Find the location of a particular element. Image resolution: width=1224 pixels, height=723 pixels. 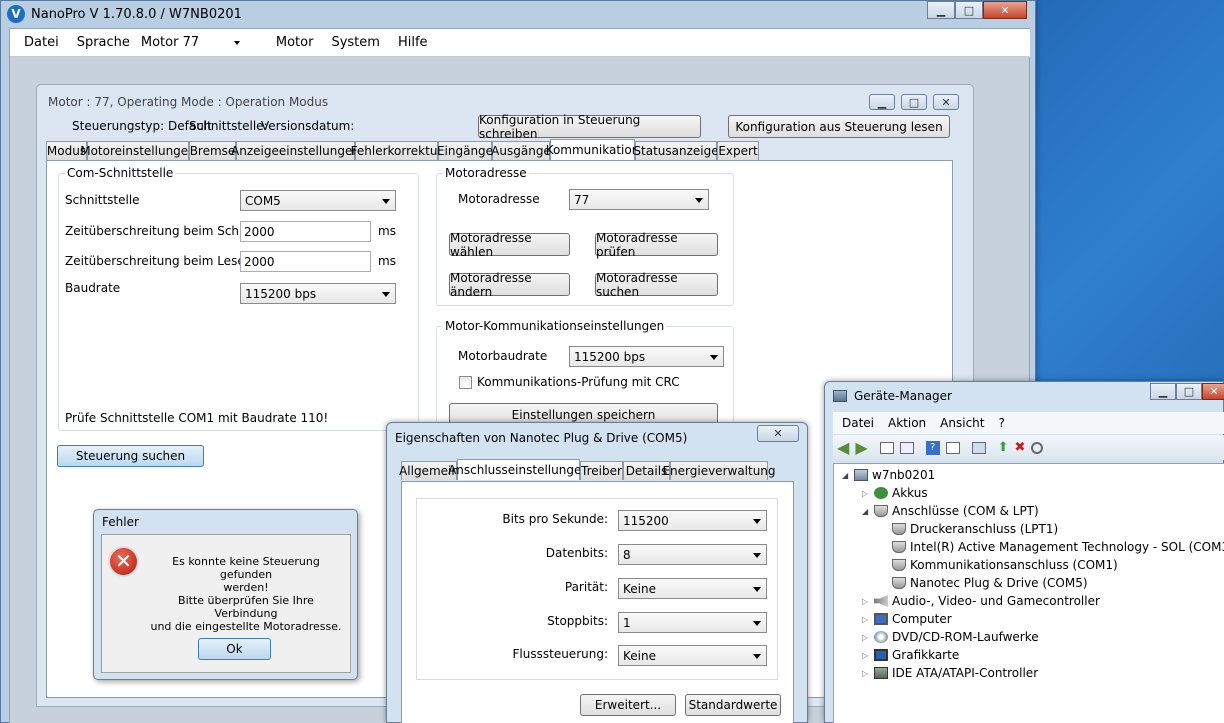

tab-treiber: Treiber is located at coordinates (601, 470).